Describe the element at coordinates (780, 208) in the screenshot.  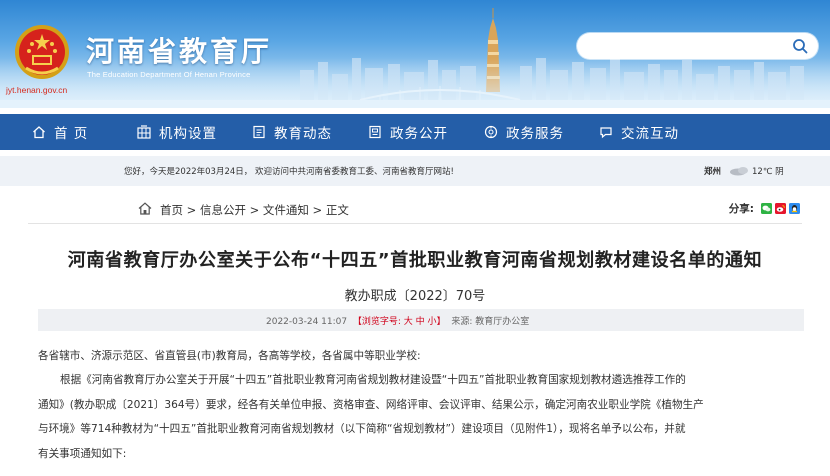
I see `weibo-share-icon` at that location.